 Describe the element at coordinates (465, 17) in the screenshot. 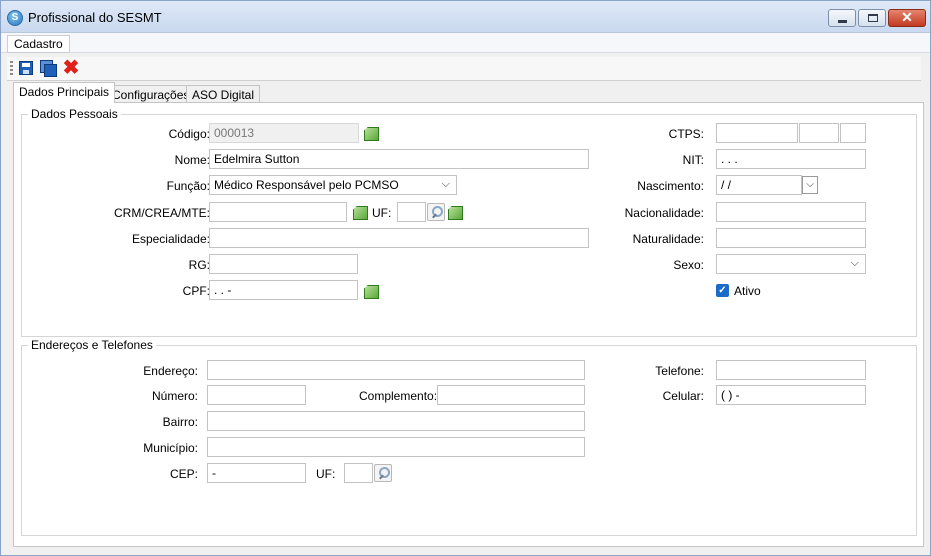

I see `title-bar: S Profissional do SESMT ✕` at that location.